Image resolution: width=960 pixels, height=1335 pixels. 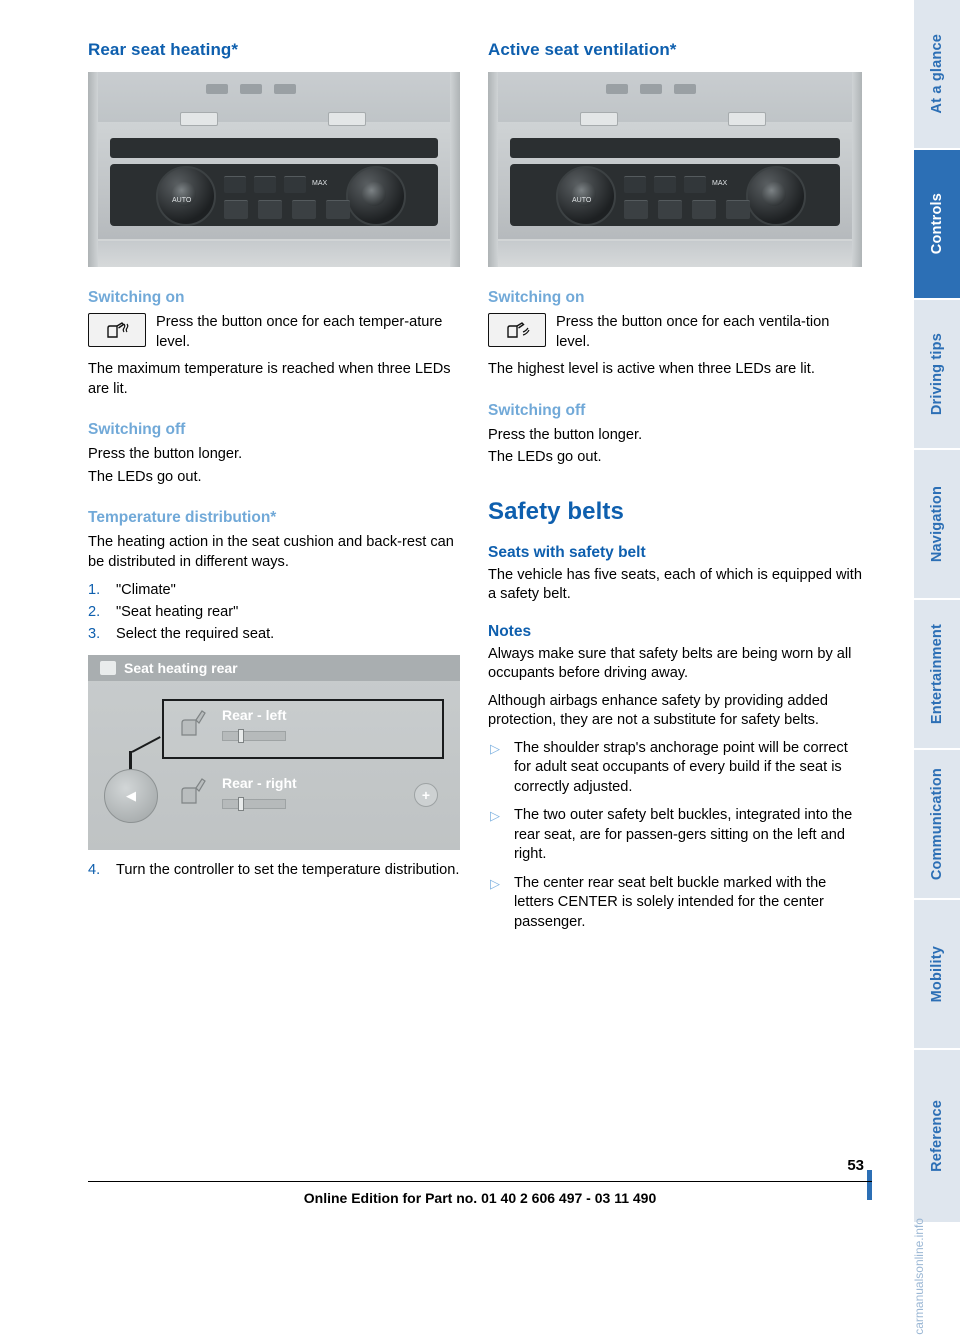 What do you see at coordinates (146, 744) in the screenshot?
I see `selection-pointer-line` at bounding box center [146, 744].